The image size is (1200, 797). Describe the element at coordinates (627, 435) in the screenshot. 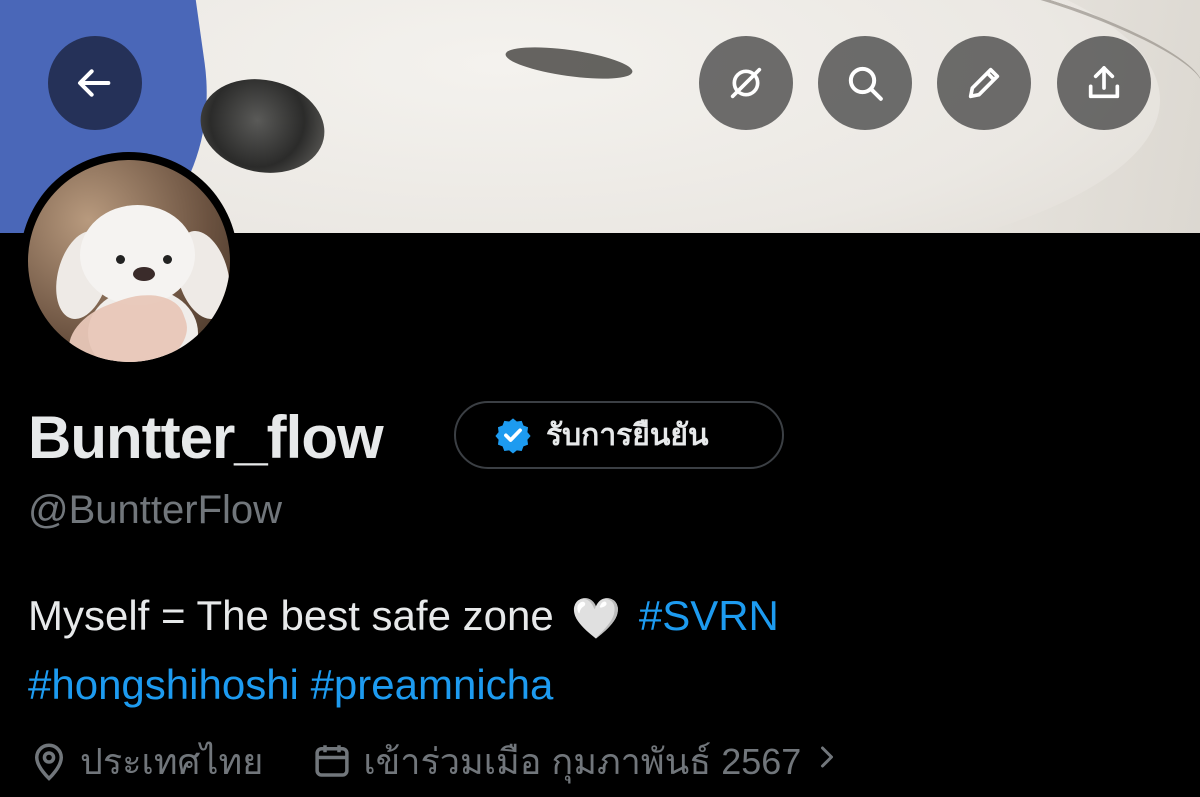

I see `get-verified-label: รับการยืนยัน` at that location.